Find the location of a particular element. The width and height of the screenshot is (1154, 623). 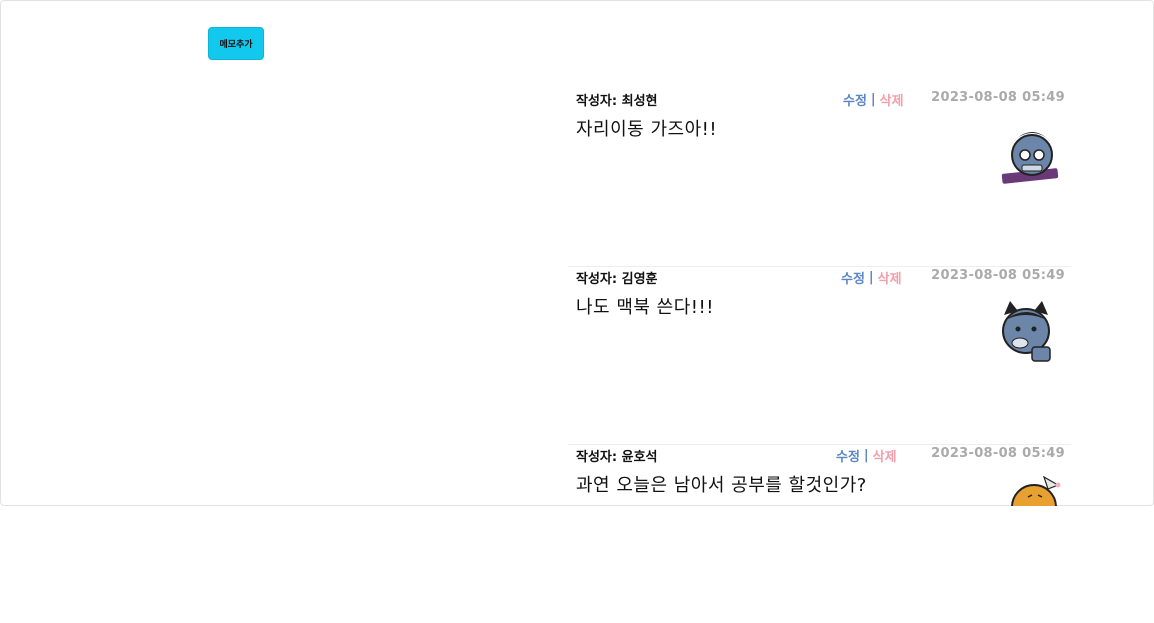

ryan-cat-sticker-icon is located at coordinates (1026, 331).